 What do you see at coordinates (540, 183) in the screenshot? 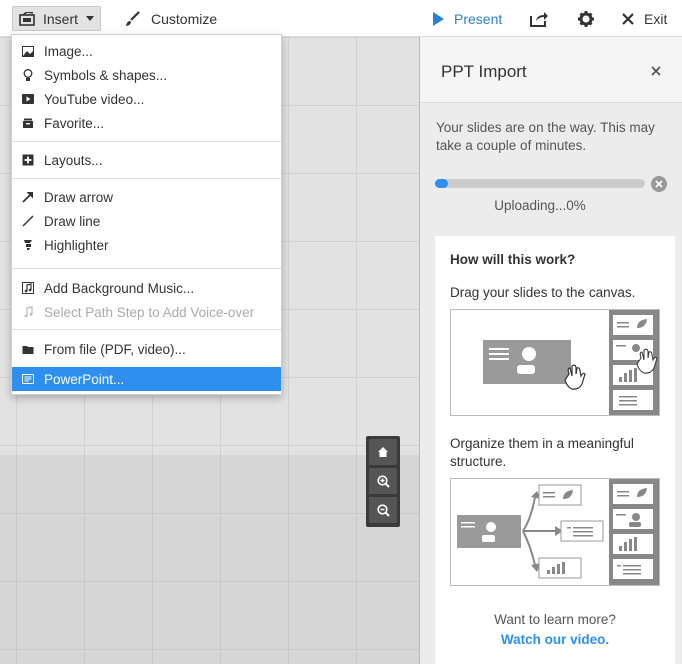
I see `upload-progress-bar` at bounding box center [540, 183].